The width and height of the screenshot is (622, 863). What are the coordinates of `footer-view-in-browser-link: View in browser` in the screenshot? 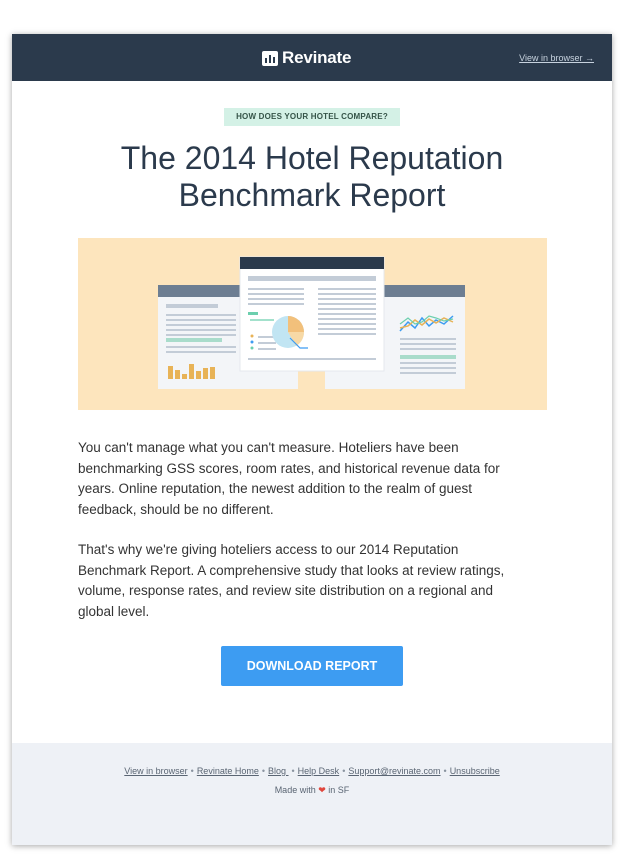 It's located at (155, 771).